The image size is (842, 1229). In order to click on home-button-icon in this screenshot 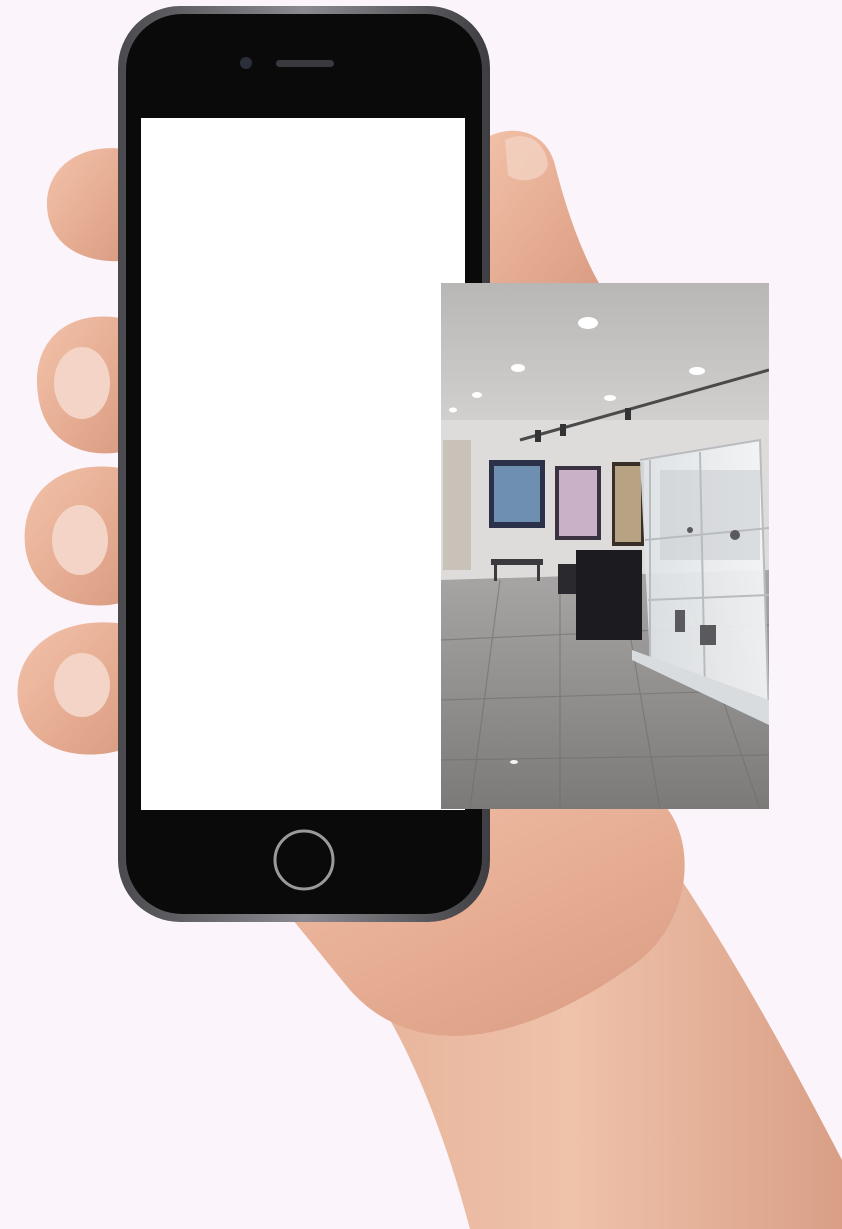, I will do `click(304, 860)`.